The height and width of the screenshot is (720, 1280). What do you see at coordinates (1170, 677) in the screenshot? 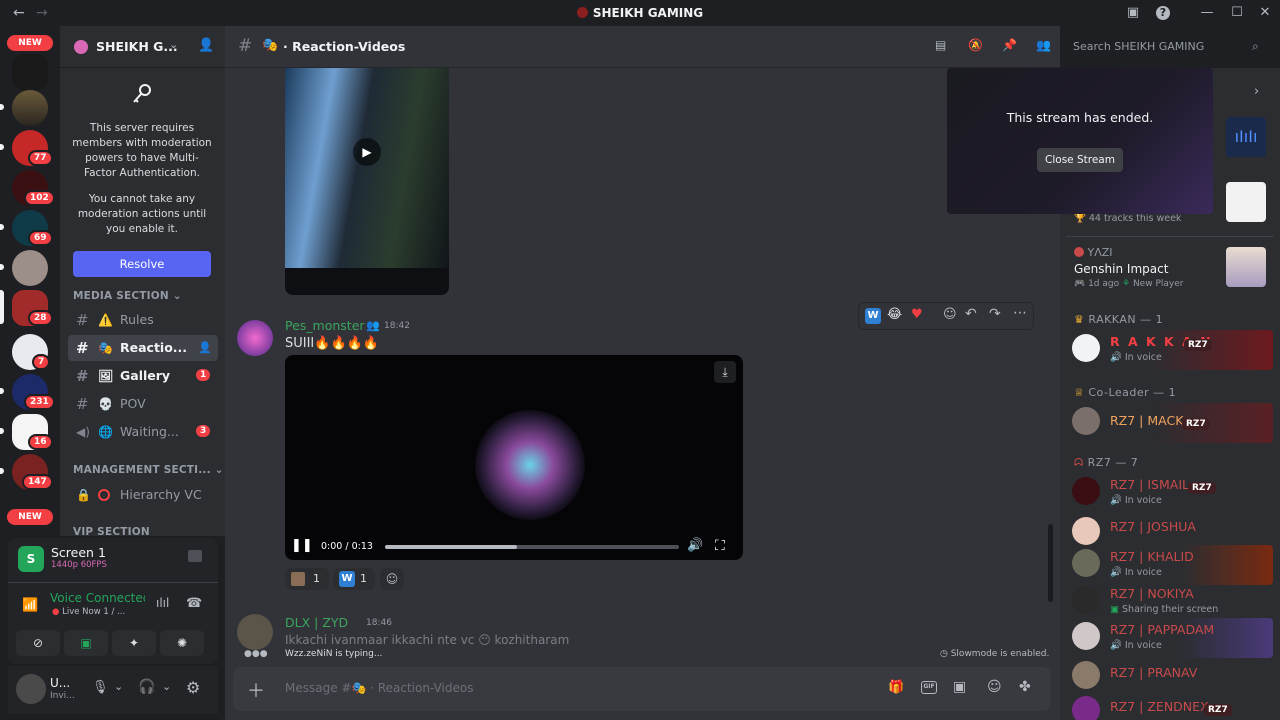
I see `member-row: RZ7 | PRANAV` at bounding box center [1170, 677].